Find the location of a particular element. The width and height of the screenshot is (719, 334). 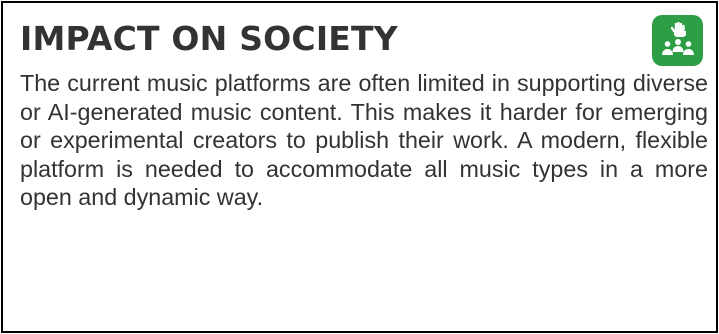

community-hand-icon is located at coordinates (677, 40).